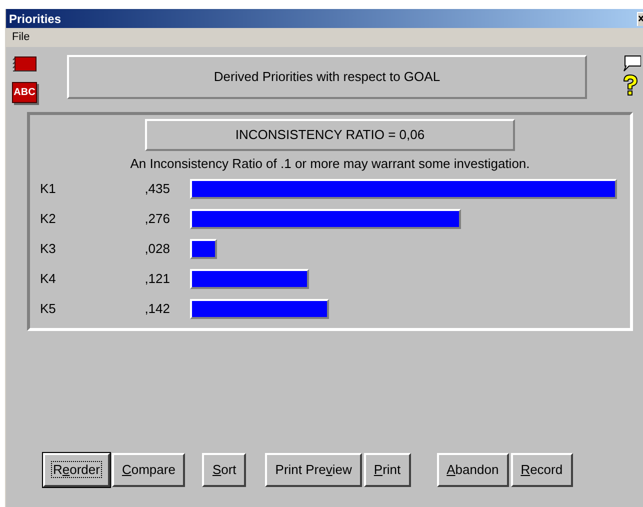 The image size is (643, 507). I want to click on action-button: Compare, so click(149, 470).